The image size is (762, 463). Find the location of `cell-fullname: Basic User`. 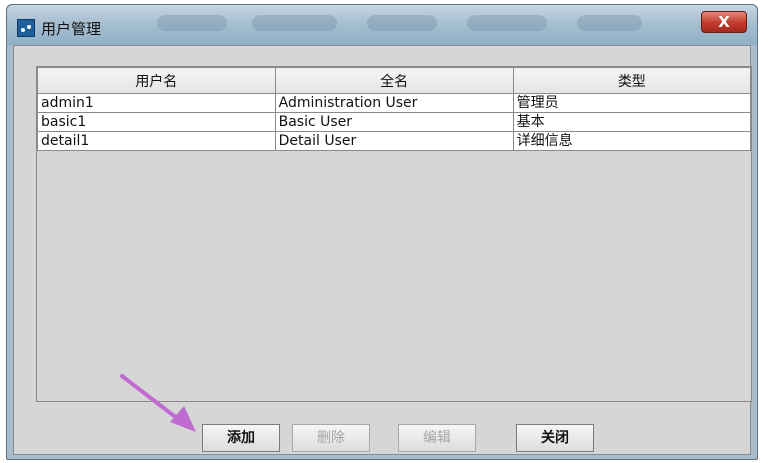

cell-fullname: Basic User is located at coordinates (394, 122).